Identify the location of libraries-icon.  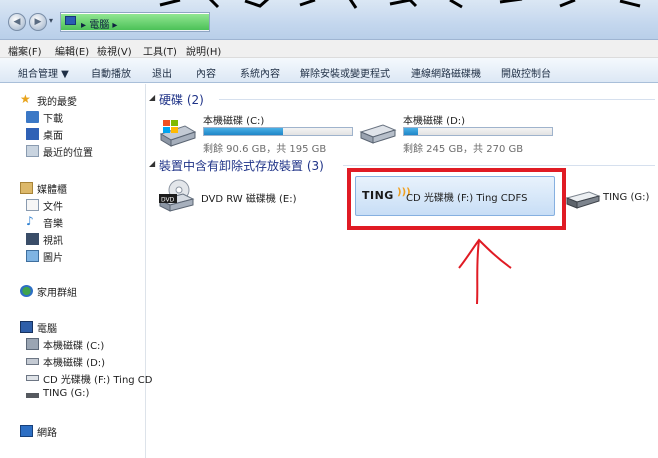
(26, 188).